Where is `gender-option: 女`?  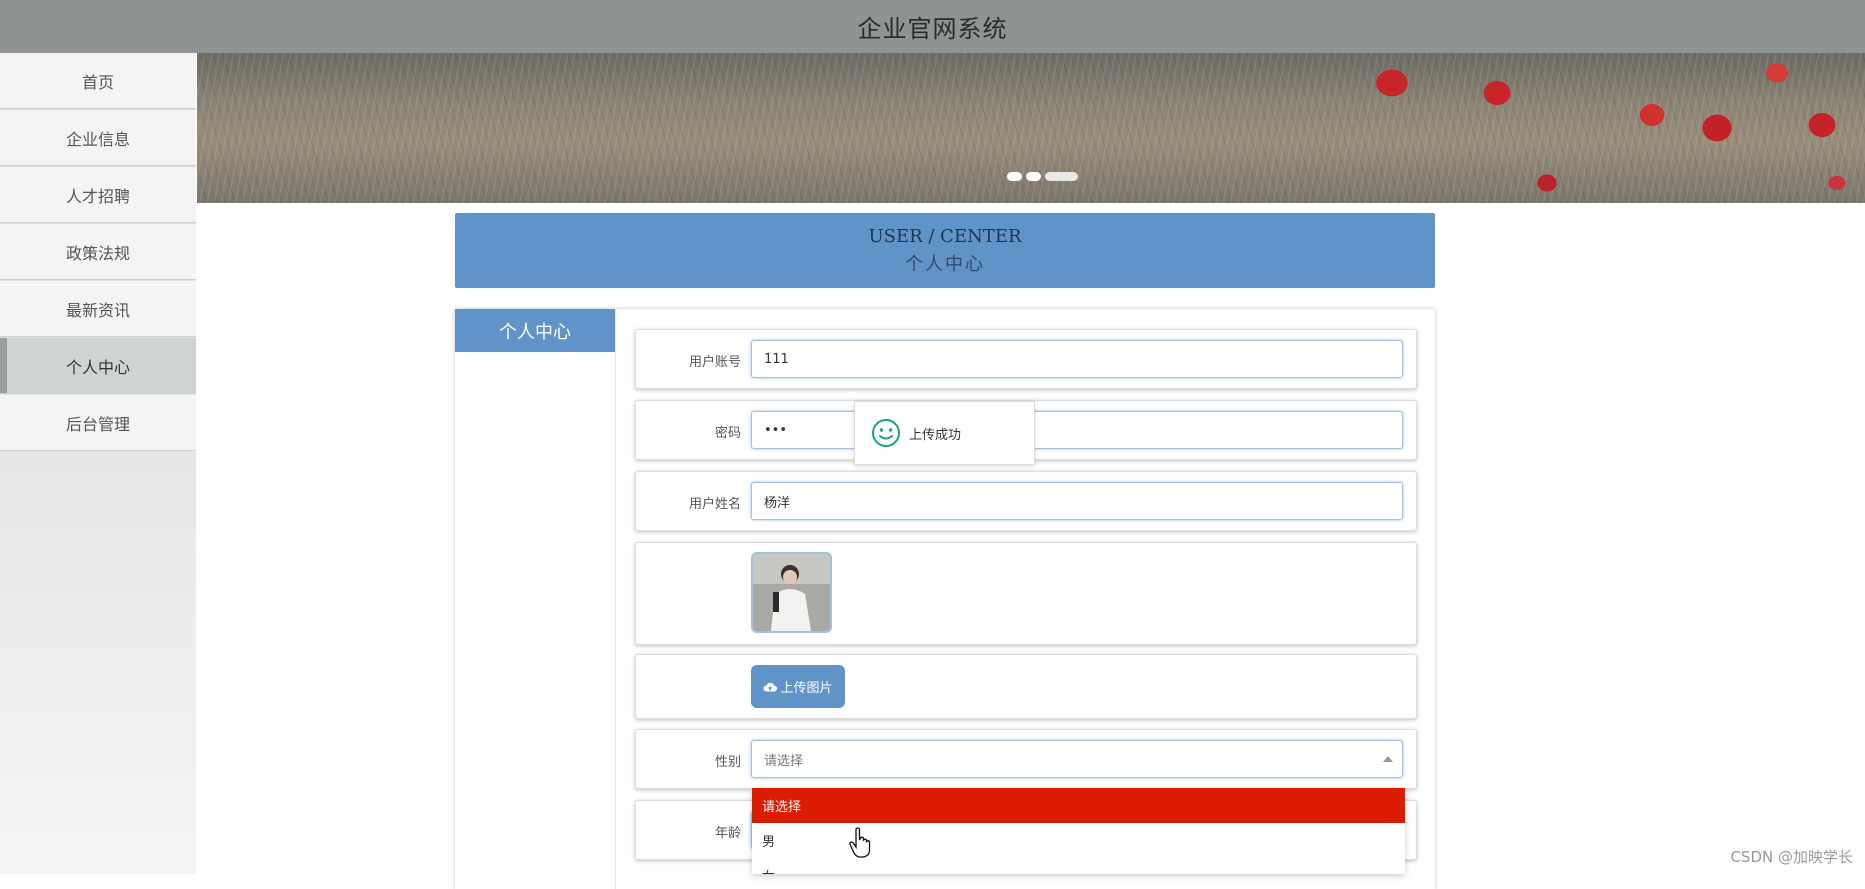
gender-option: 女 is located at coordinates (1078, 866).